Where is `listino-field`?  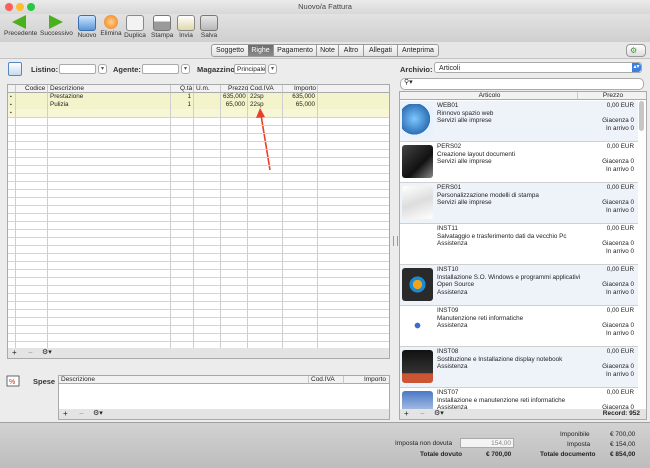 listino-field is located at coordinates (77, 69).